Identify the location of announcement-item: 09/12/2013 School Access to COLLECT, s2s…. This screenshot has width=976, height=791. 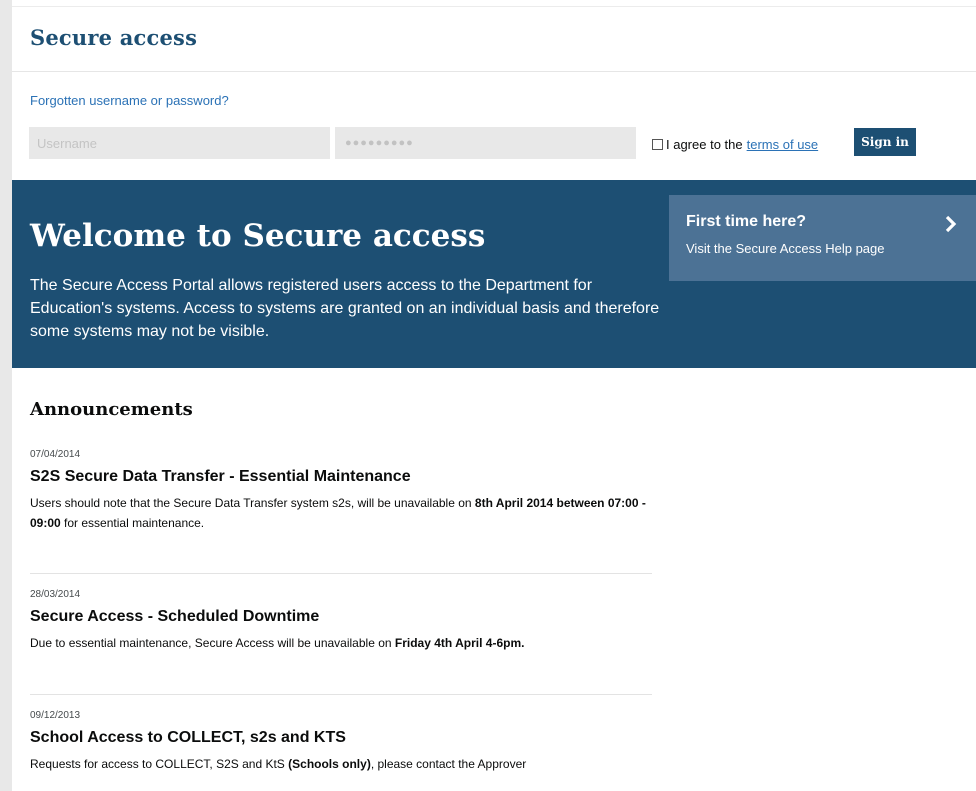
(341, 750).